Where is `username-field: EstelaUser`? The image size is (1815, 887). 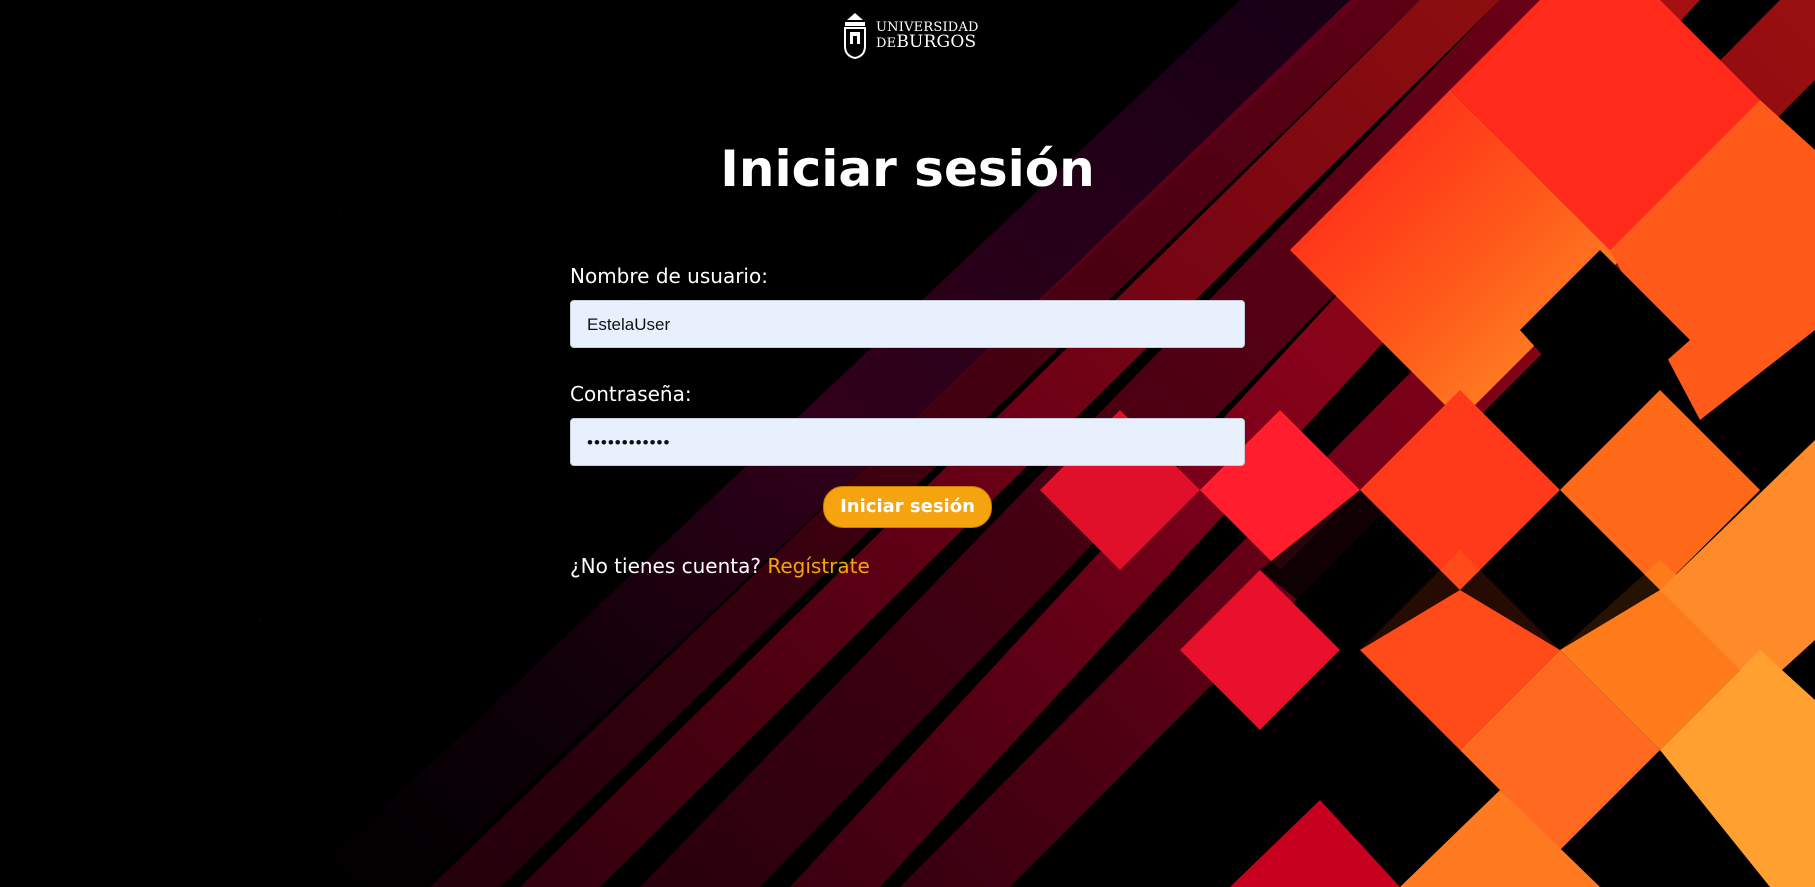
username-field: EstelaUser is located at coordinates (907, 324).